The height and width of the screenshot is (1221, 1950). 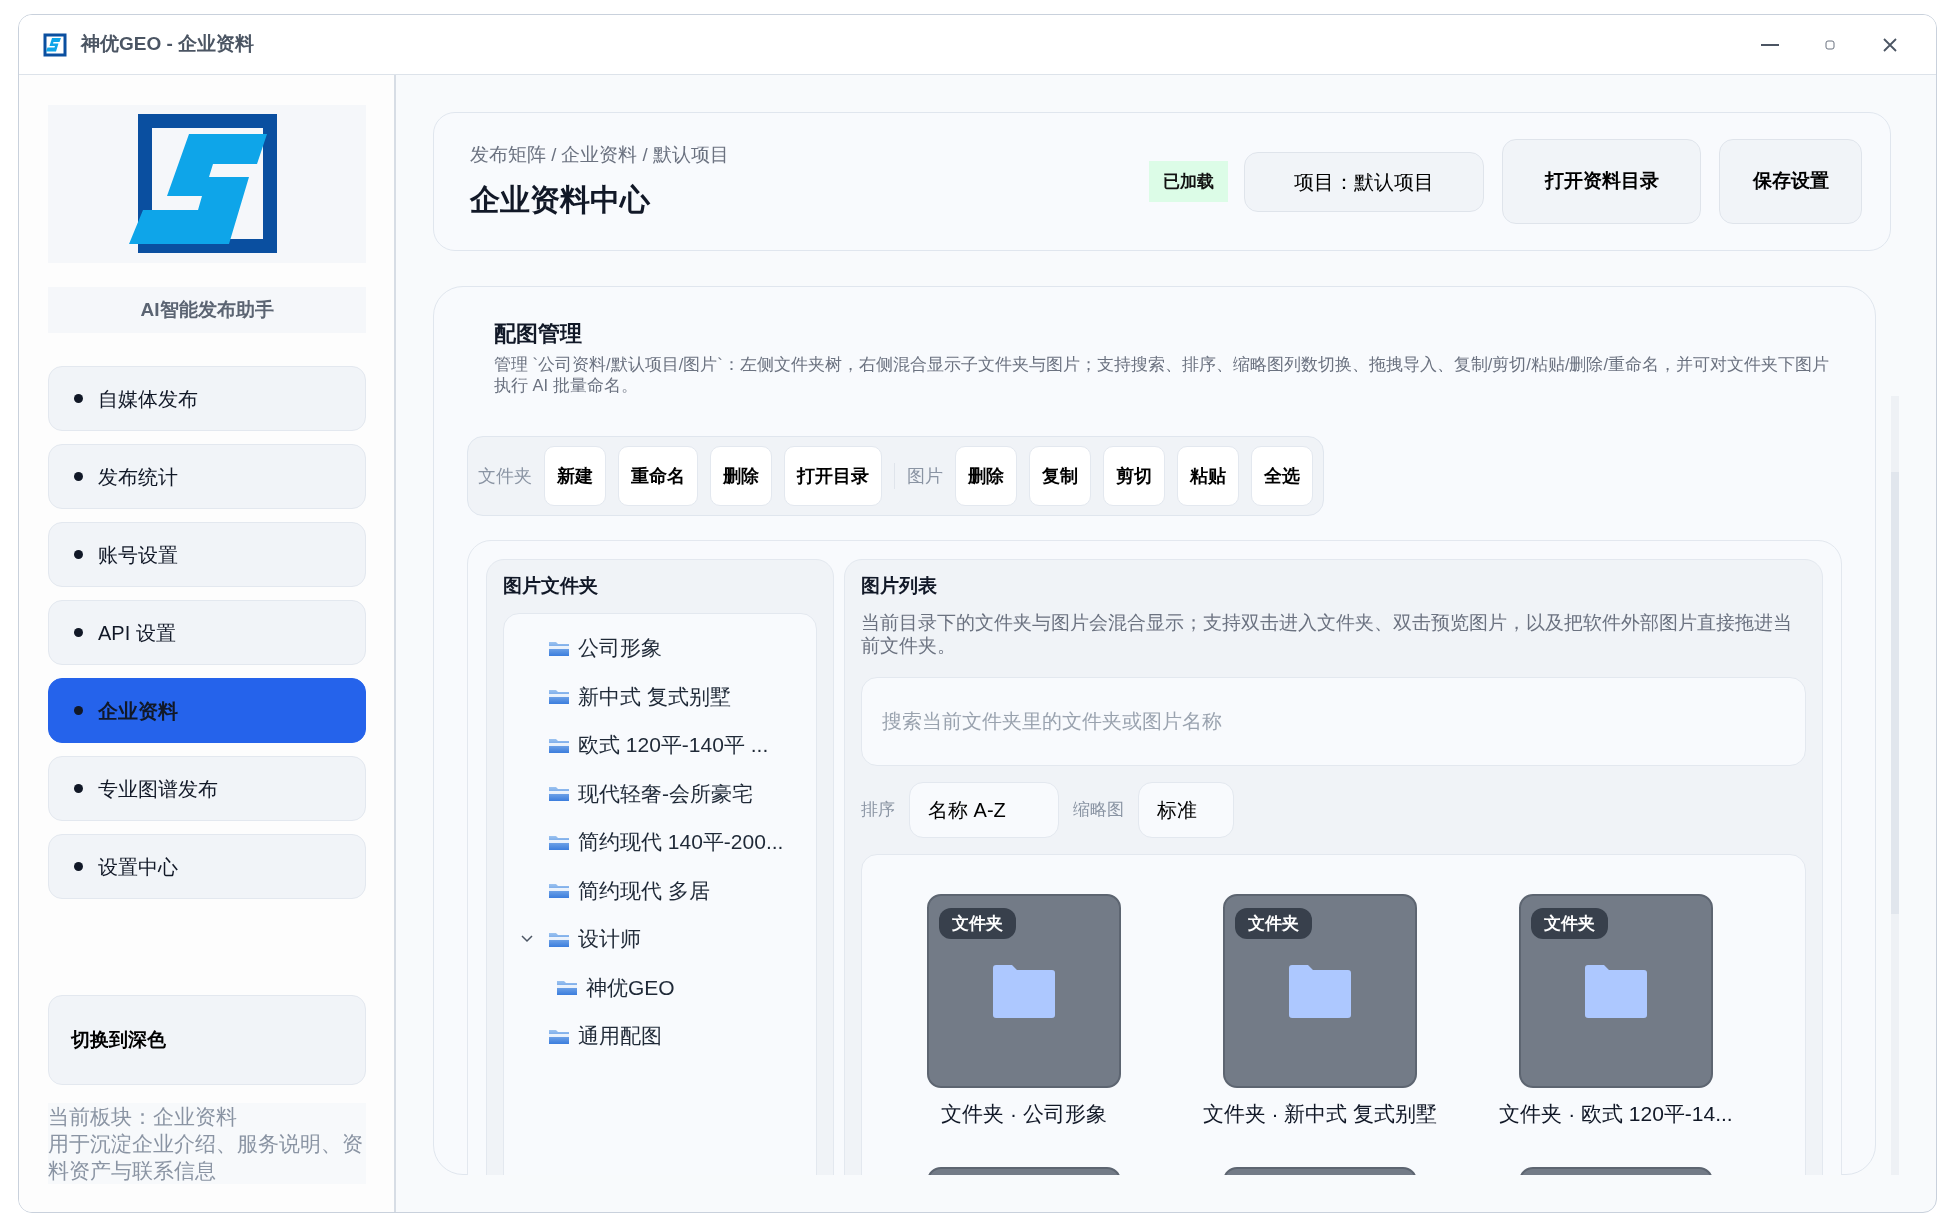 I want to click on nav-item: 自媒体发布, so click(x=207, y=398).